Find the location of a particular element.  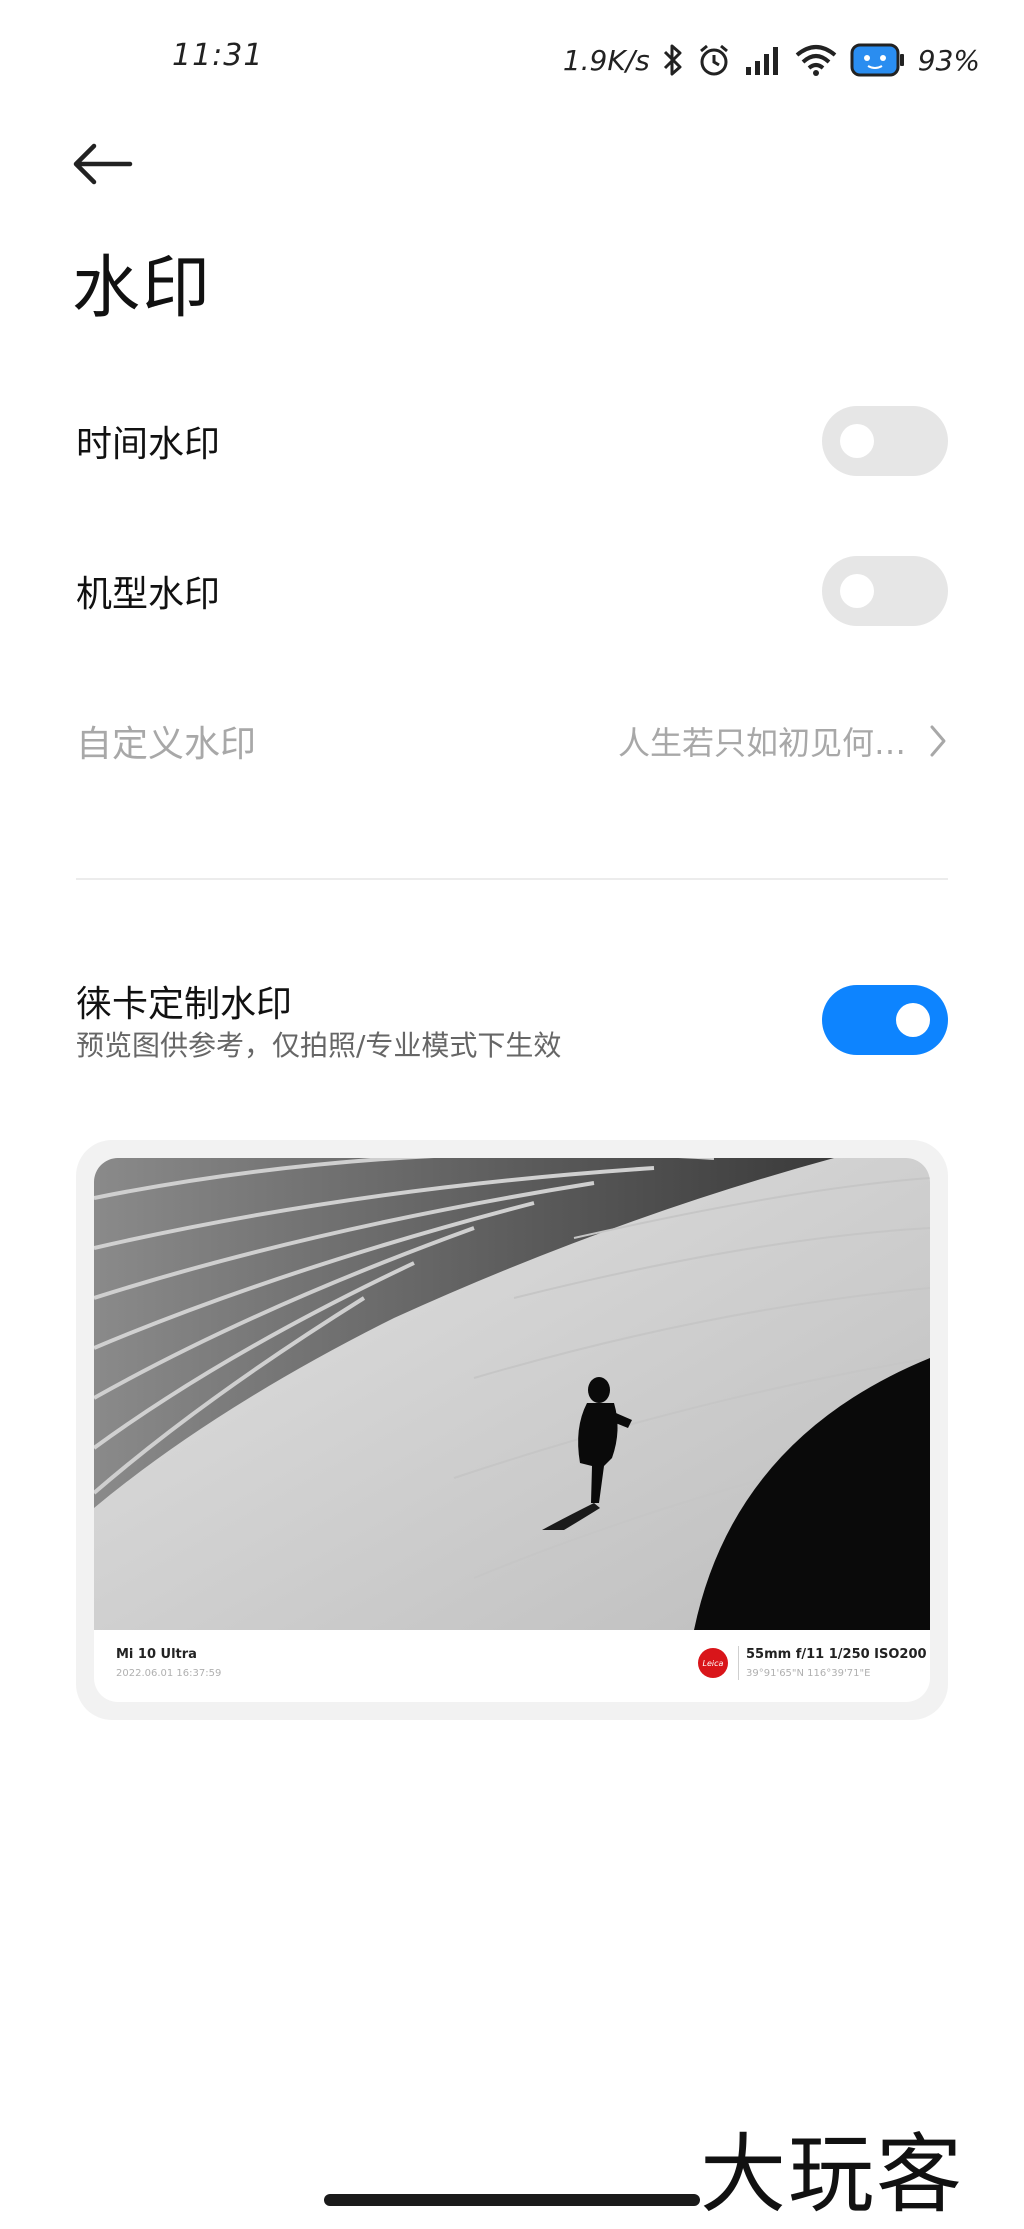

model-watermark-label: 机型水印 is located at coordinates (148, 594).